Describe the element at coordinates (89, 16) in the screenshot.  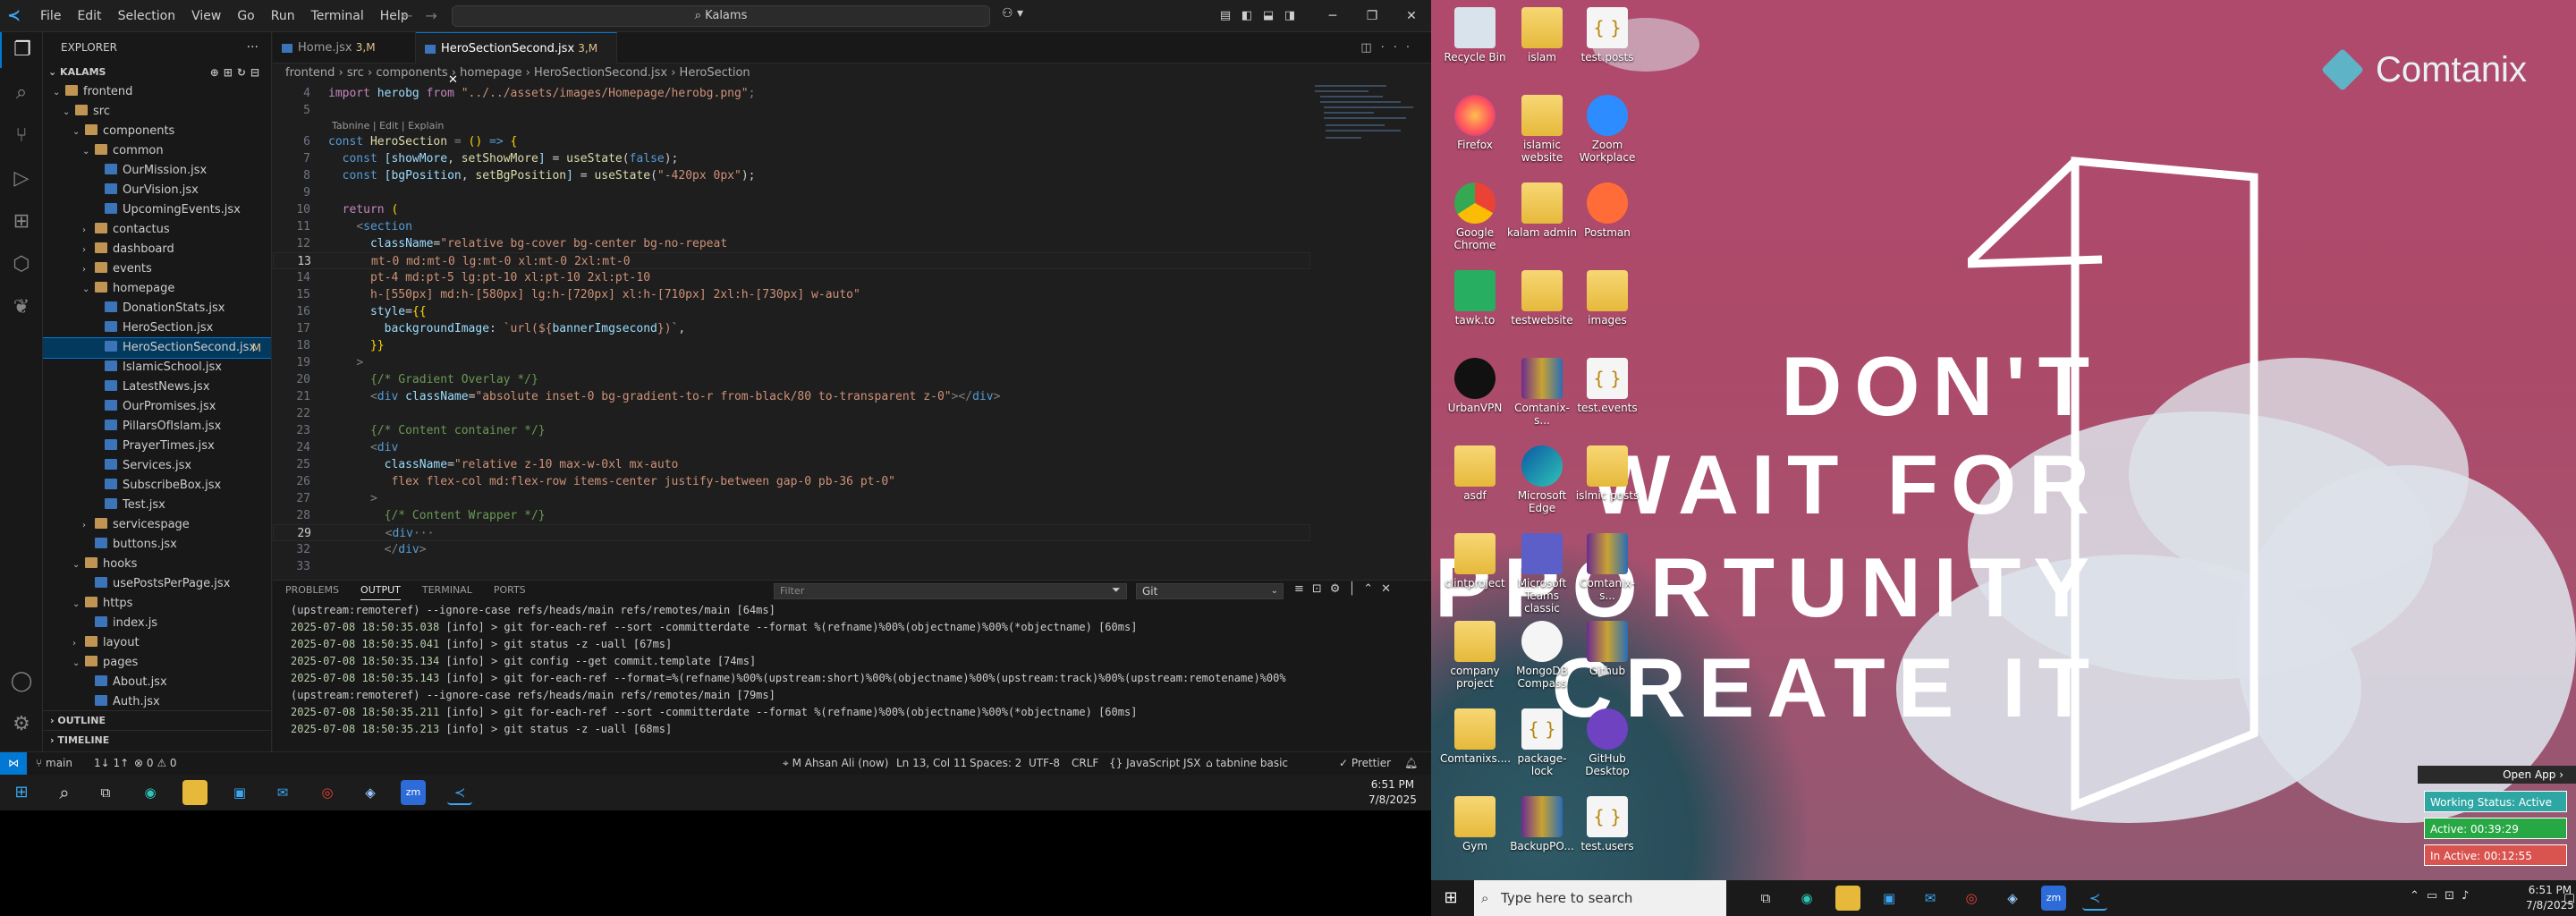
I see `menu-edit: Edit` at that location.